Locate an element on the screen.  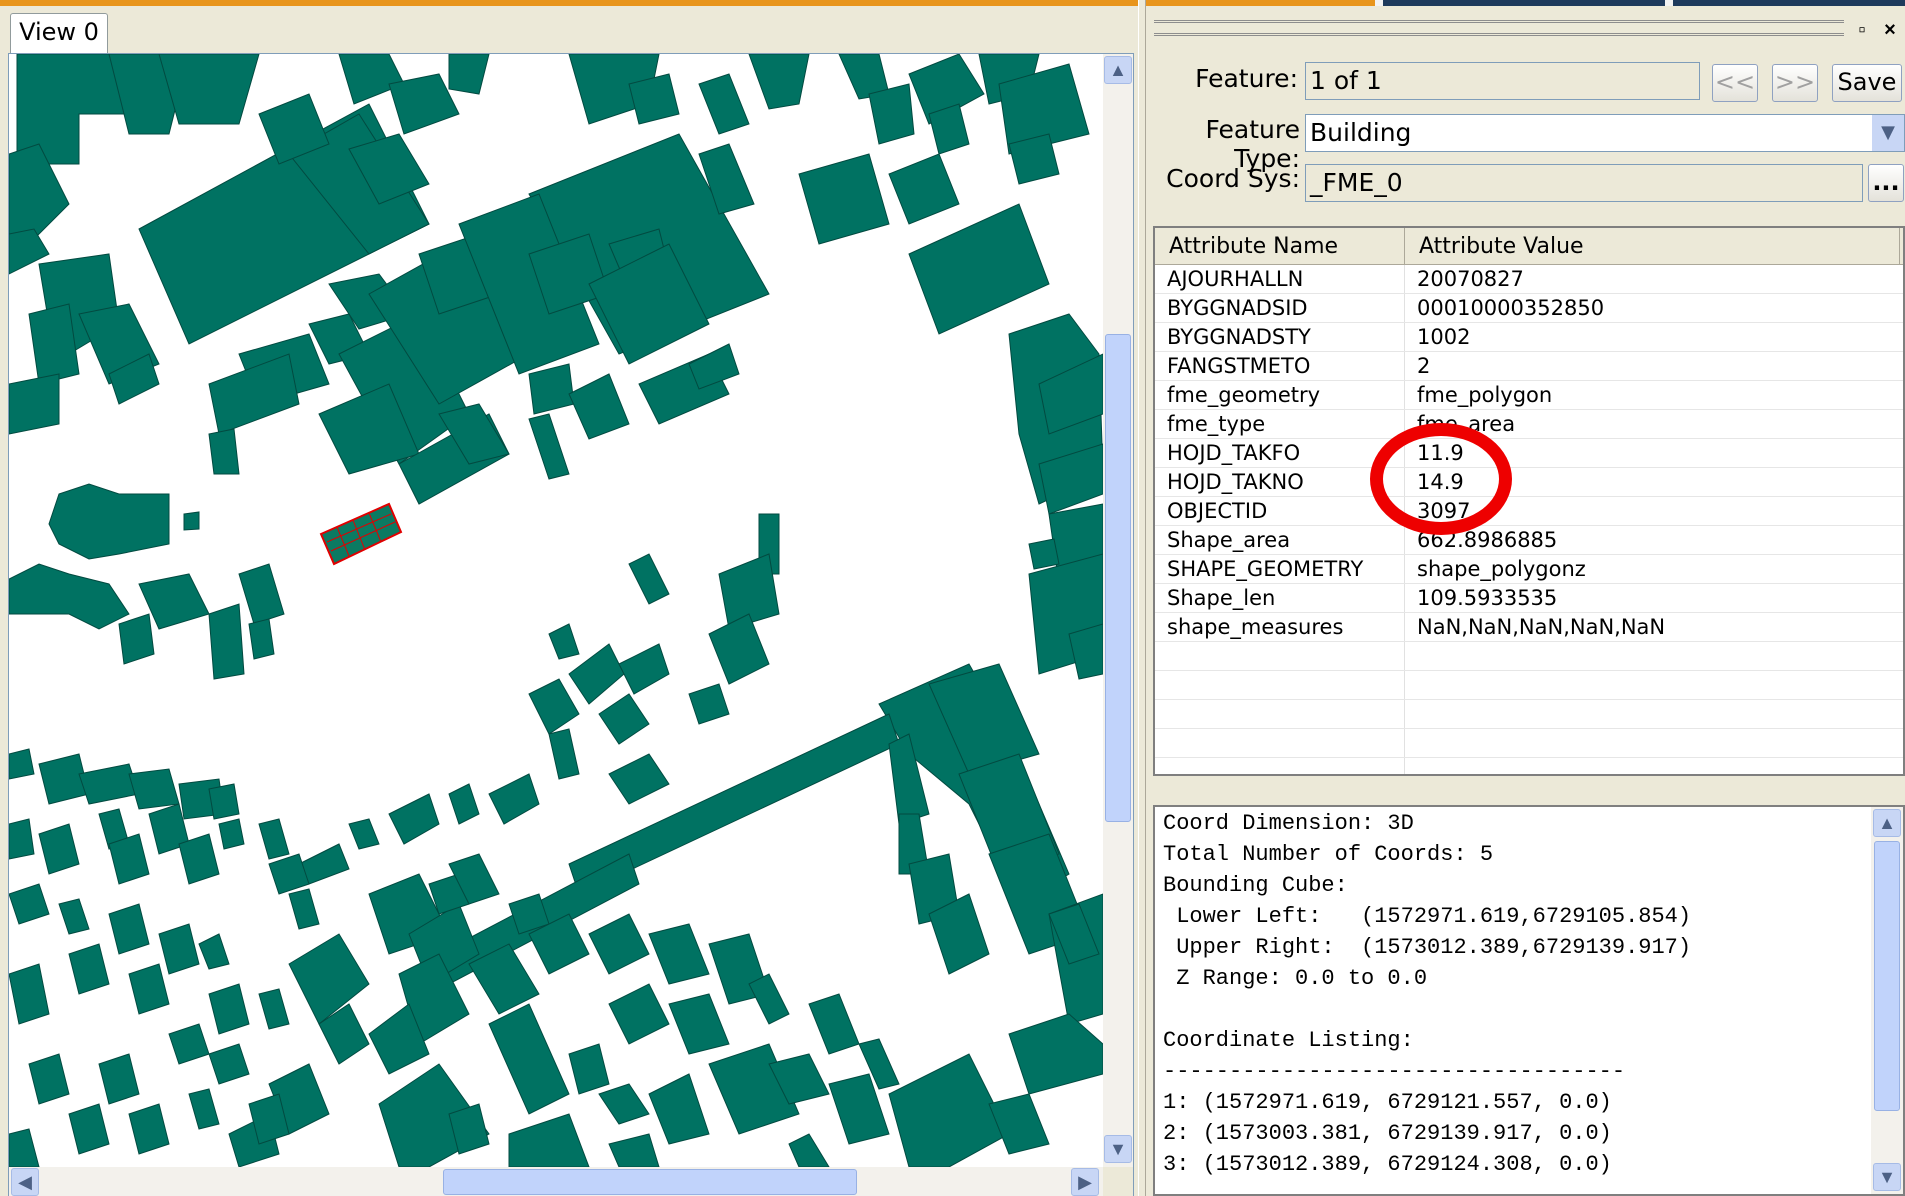
selected-building is located at coordinates (361, 534).